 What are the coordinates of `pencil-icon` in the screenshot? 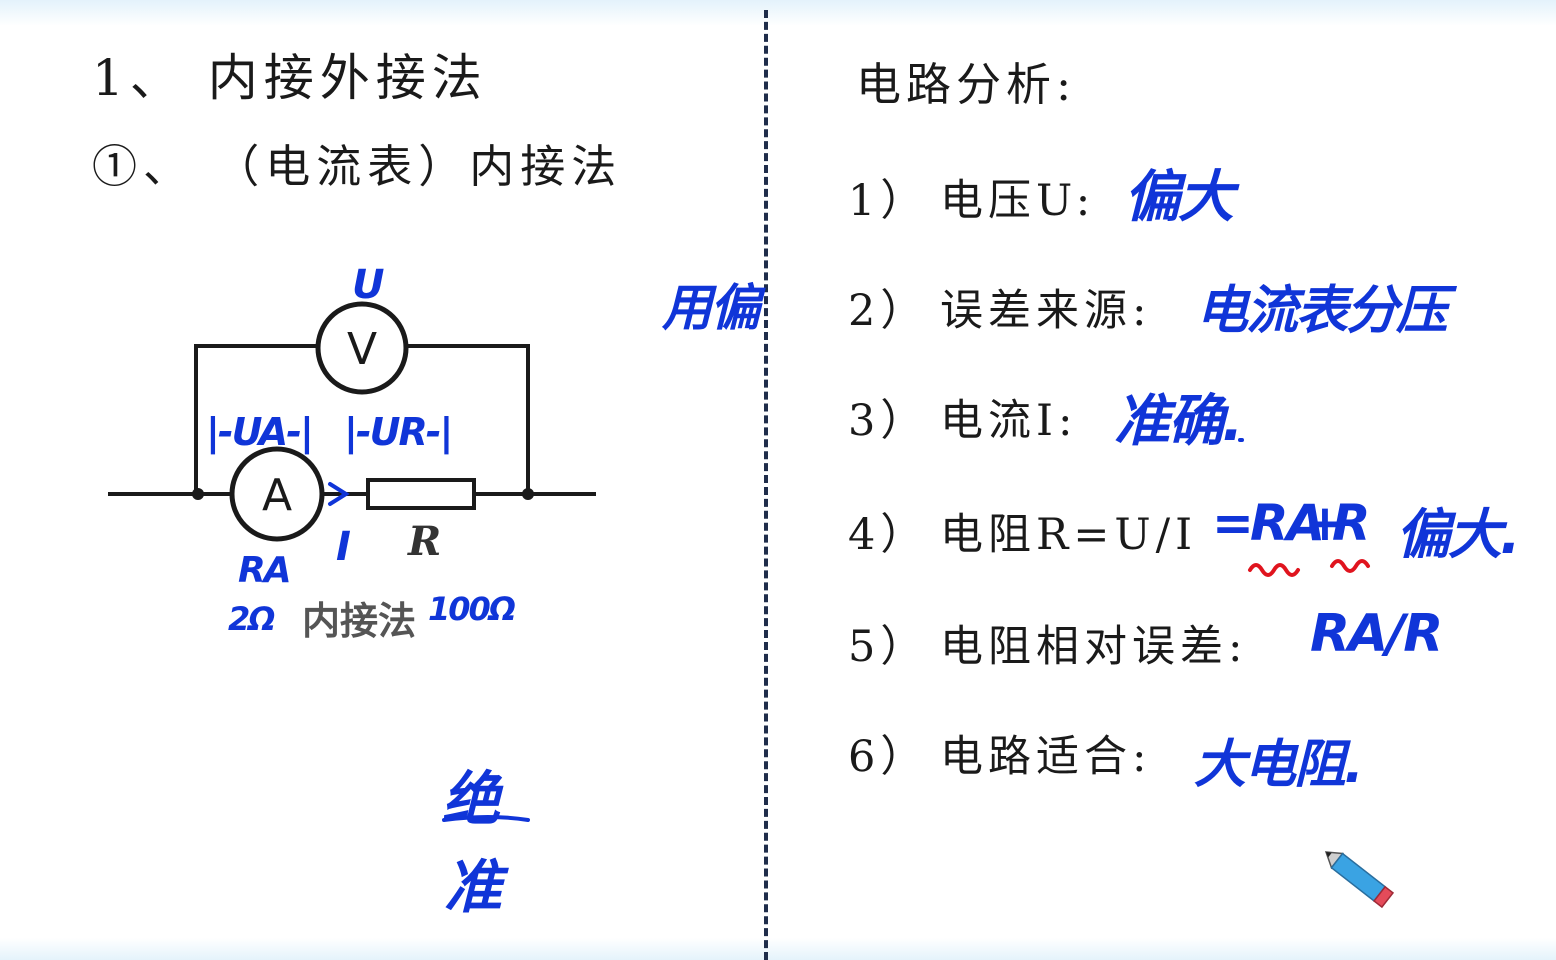 It's located at (1359, 880).